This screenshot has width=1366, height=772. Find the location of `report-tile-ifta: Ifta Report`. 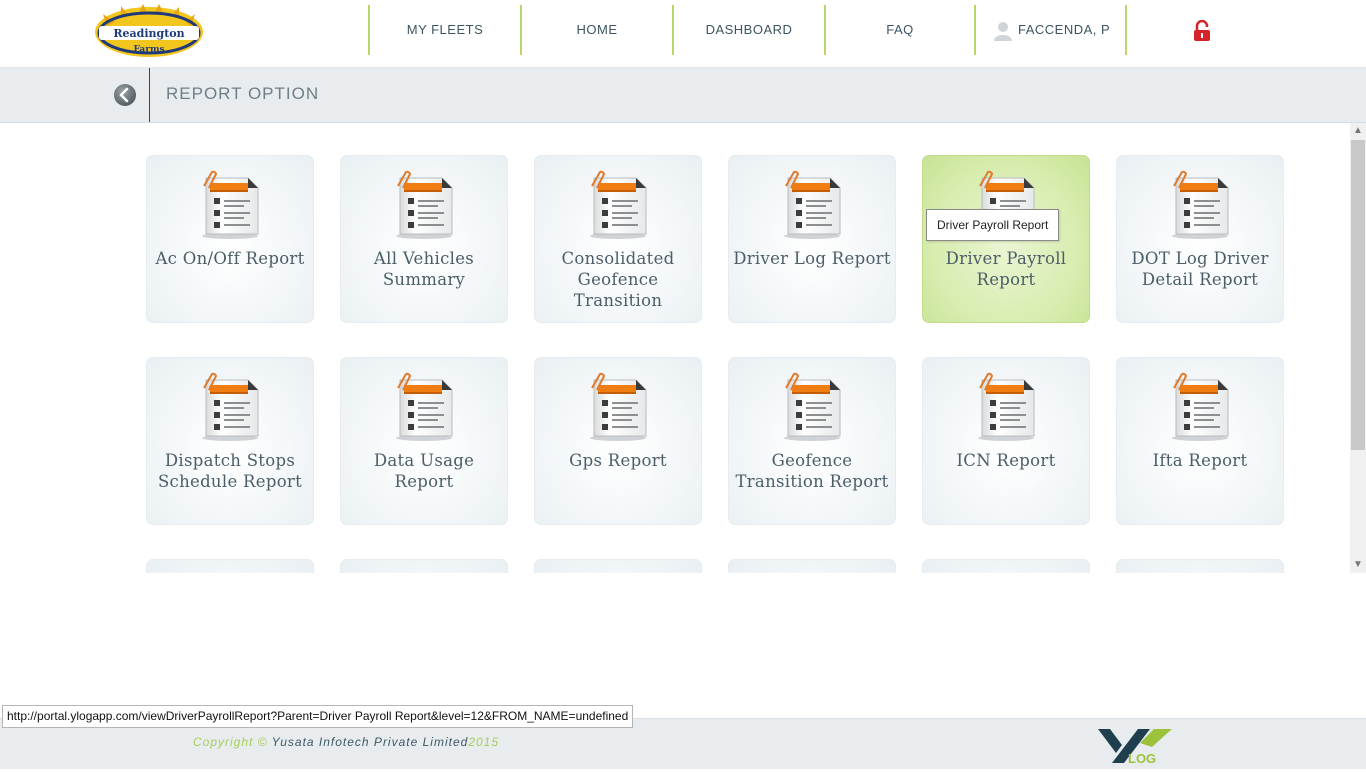

report-tile-ifta: Ifta Report is located at coordinates (1200, 441).